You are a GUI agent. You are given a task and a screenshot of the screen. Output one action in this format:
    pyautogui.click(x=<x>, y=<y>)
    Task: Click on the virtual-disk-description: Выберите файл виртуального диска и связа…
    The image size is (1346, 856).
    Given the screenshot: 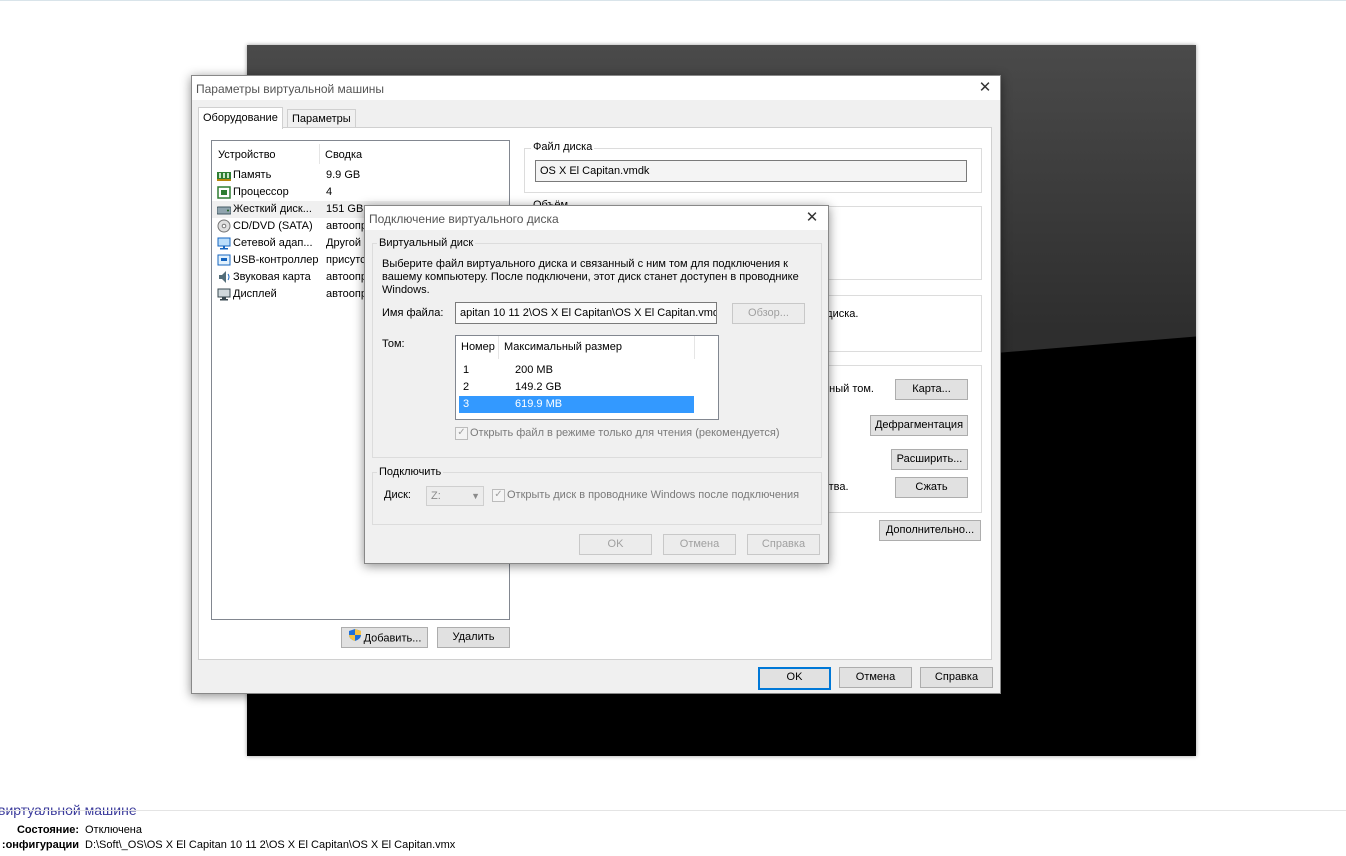 What is the action you would take?
    pyautogui.click(x=590, y=277)
    